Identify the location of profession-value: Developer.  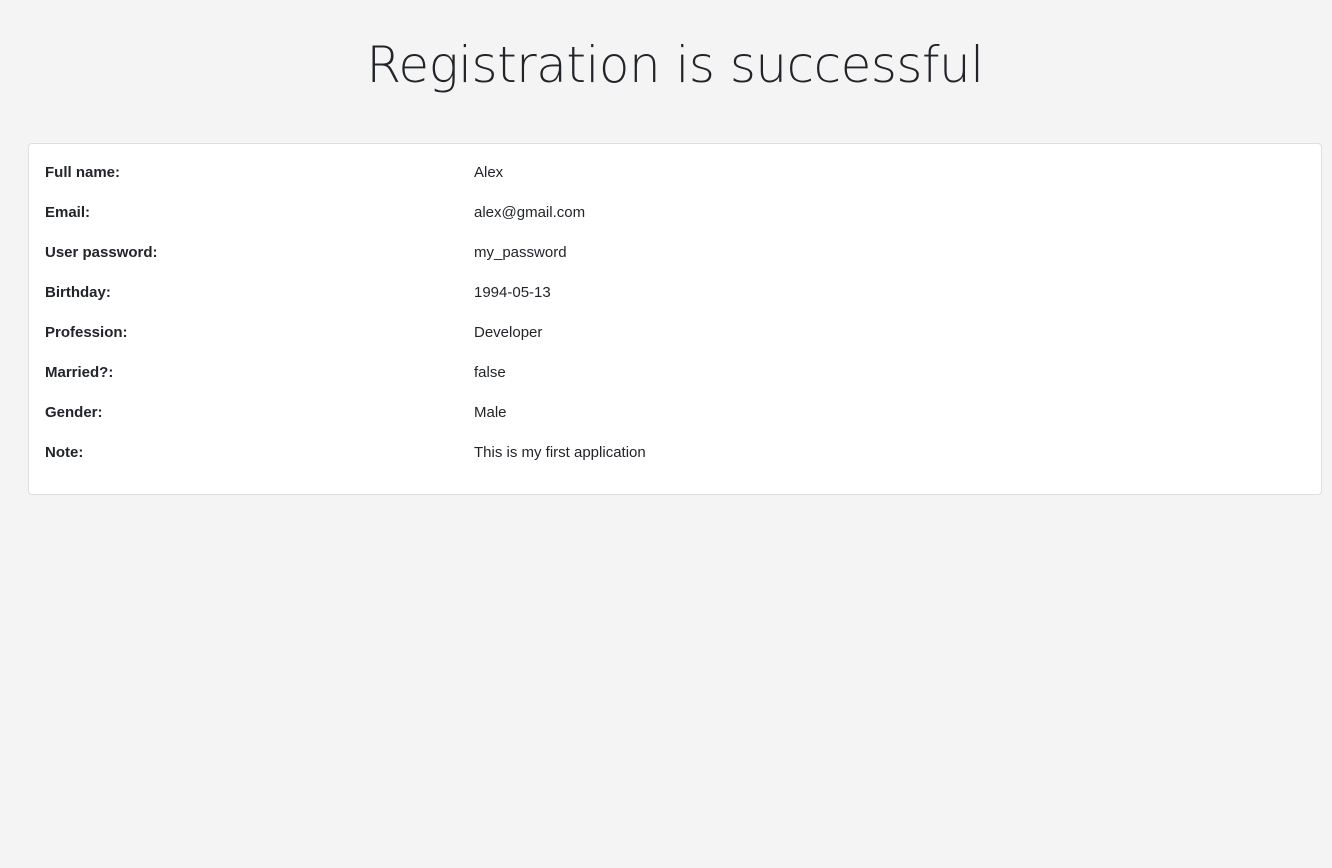
(508, 332).